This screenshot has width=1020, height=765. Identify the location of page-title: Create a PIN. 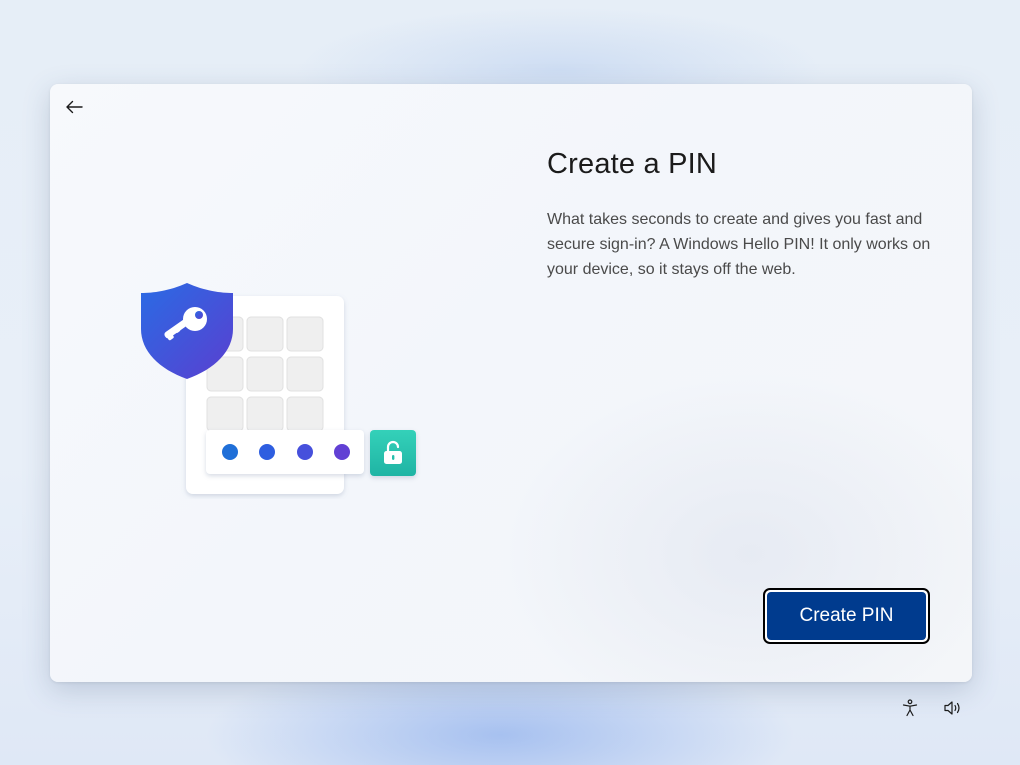
(632, 164).